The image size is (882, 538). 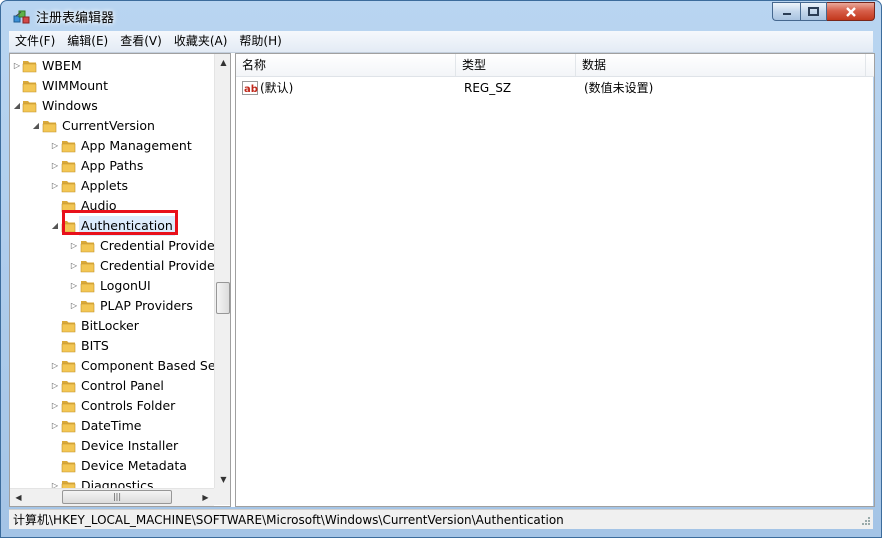 I want to click on minimize-button, so click(x=786, y=11).